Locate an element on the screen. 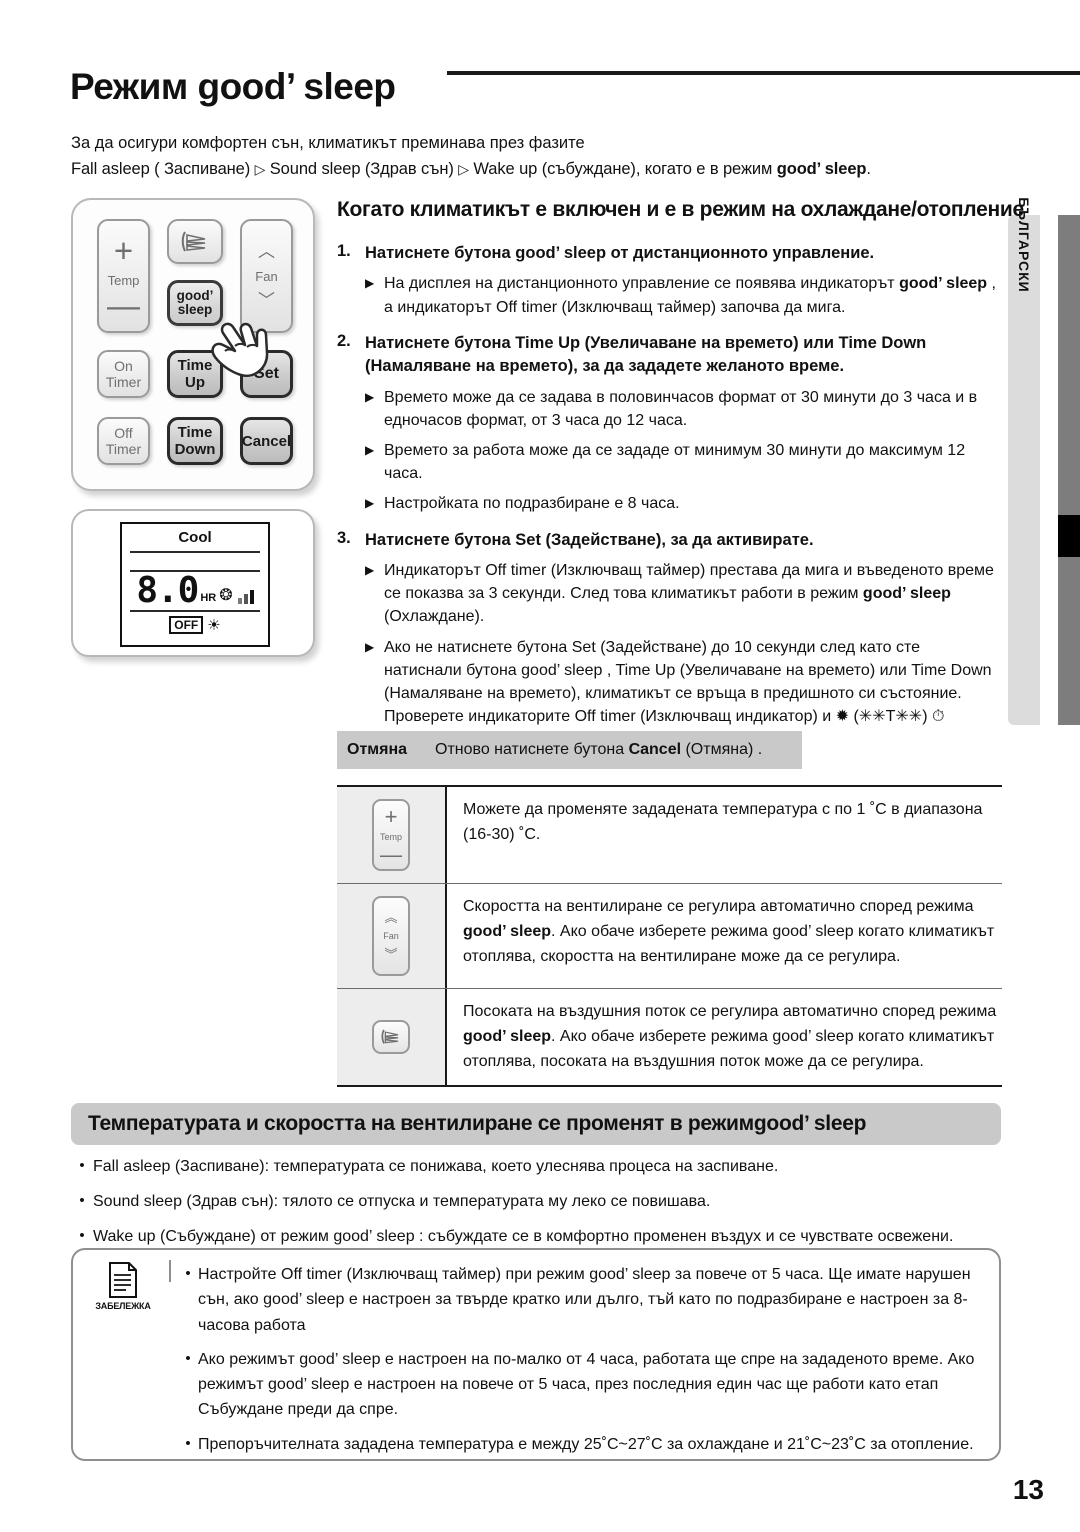 Image resolution: width=1080 pixels, height=1532 pixels. set-button-label: Set is located at coordinates (266, 373).